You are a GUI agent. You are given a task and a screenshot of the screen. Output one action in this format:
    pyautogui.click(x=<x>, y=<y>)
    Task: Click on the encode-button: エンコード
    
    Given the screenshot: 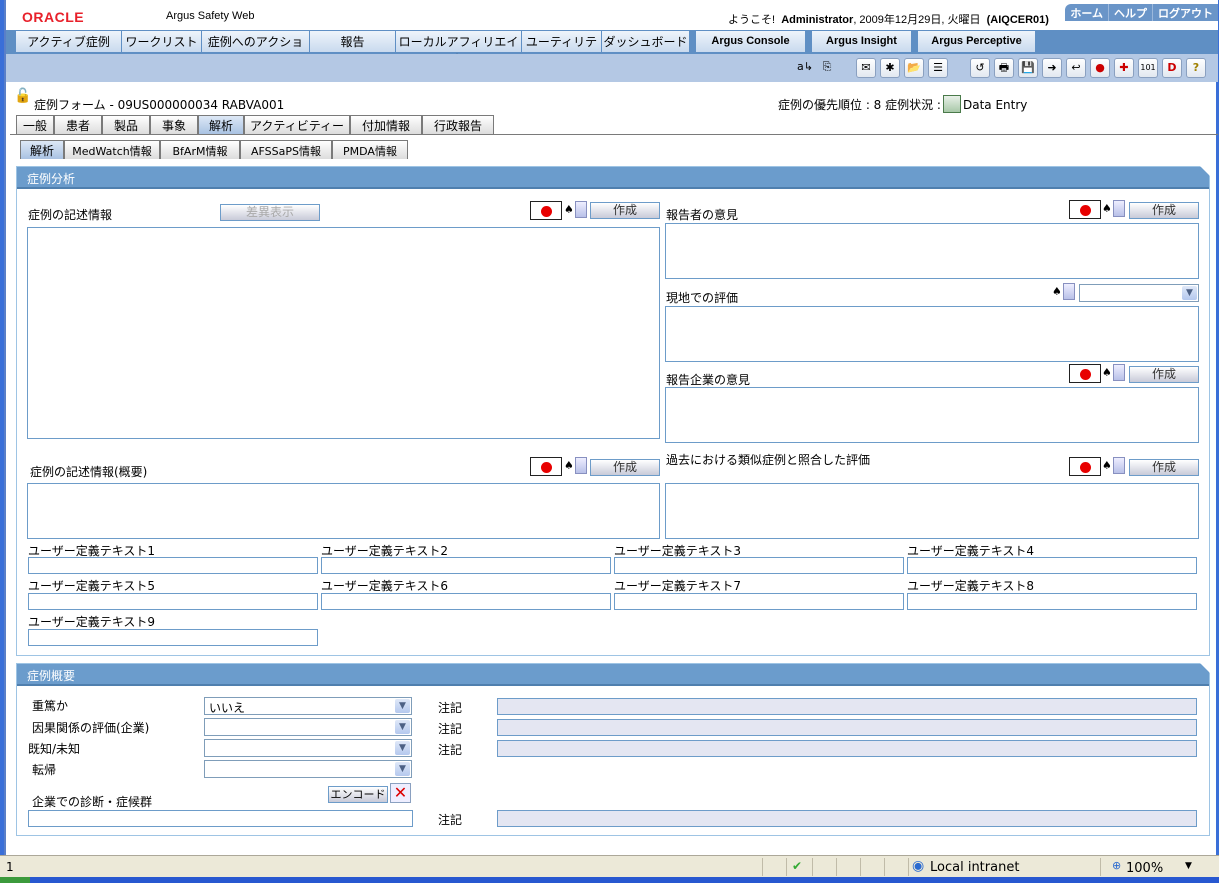 What is the action you would take?
    pyautogui.click(x=358, y=794)
    